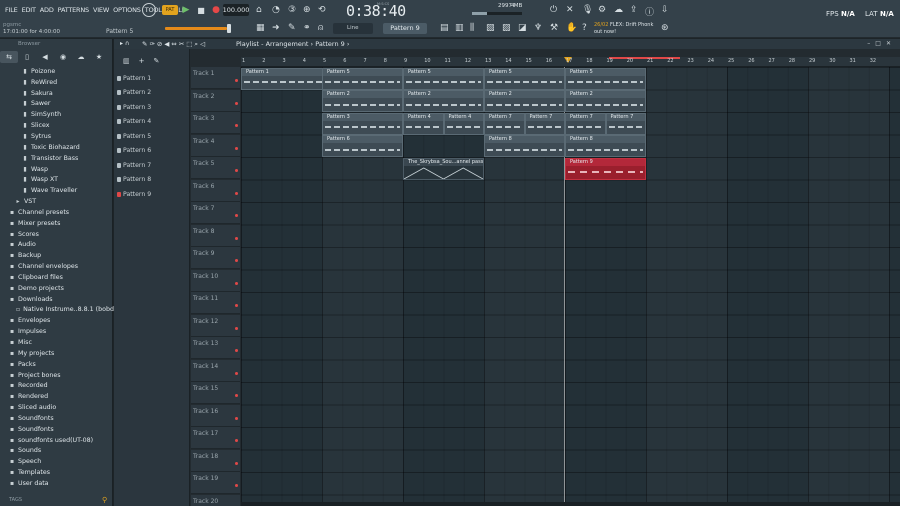  Describe the element at coordinates (56, 288) in the screenshot. I see `browser-item: ▪ Demo projects` at that location.